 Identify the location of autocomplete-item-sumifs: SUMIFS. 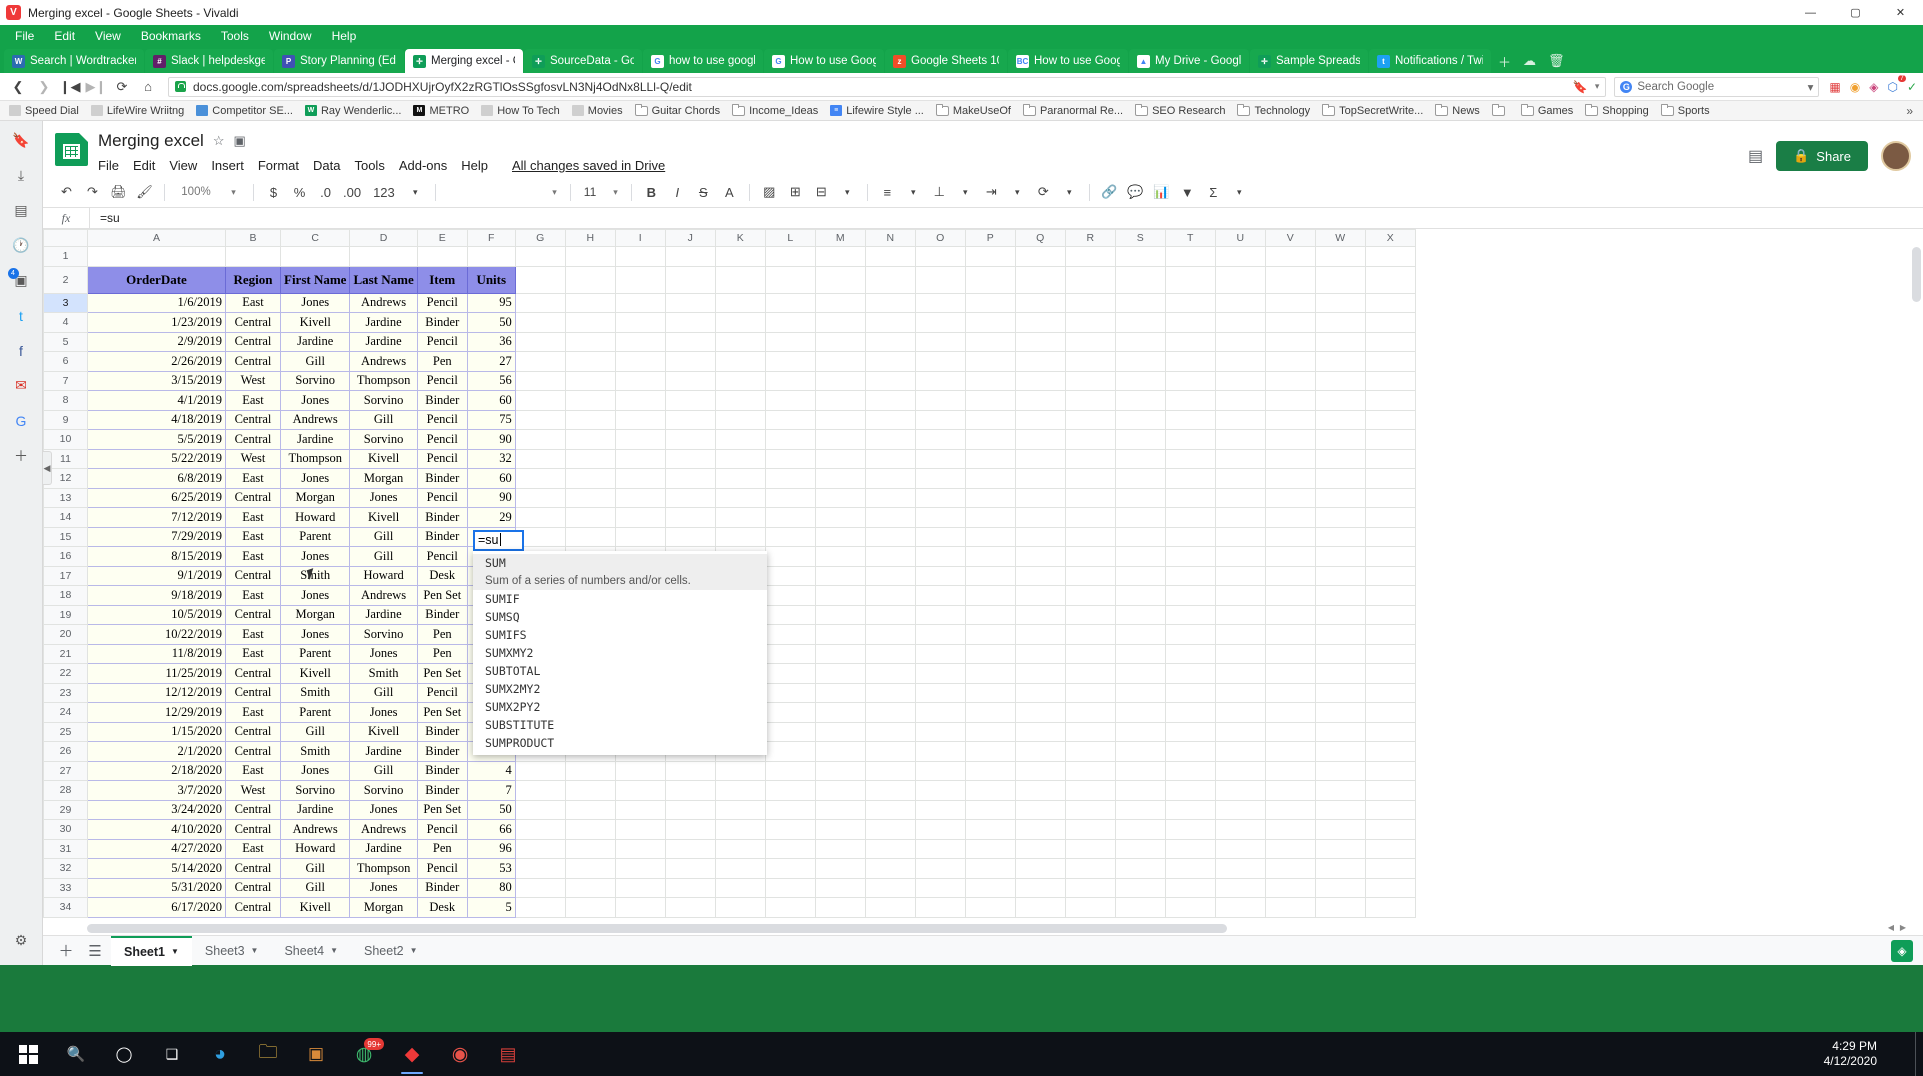
(620, 635).